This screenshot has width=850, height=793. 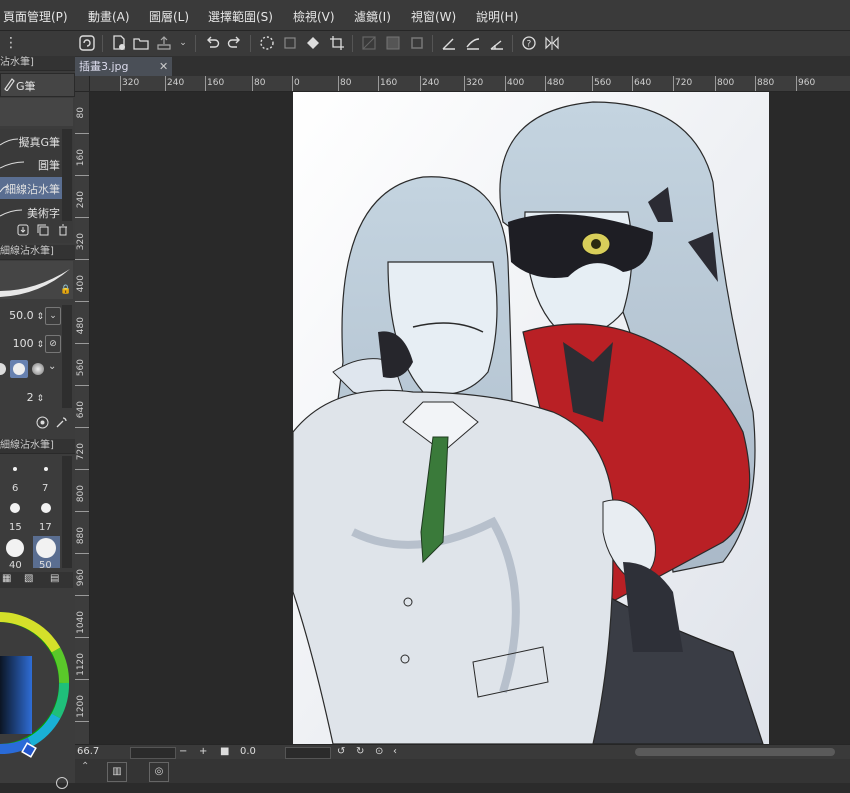 I want to click on fit-icon: ■, so click(x=224, y=751).